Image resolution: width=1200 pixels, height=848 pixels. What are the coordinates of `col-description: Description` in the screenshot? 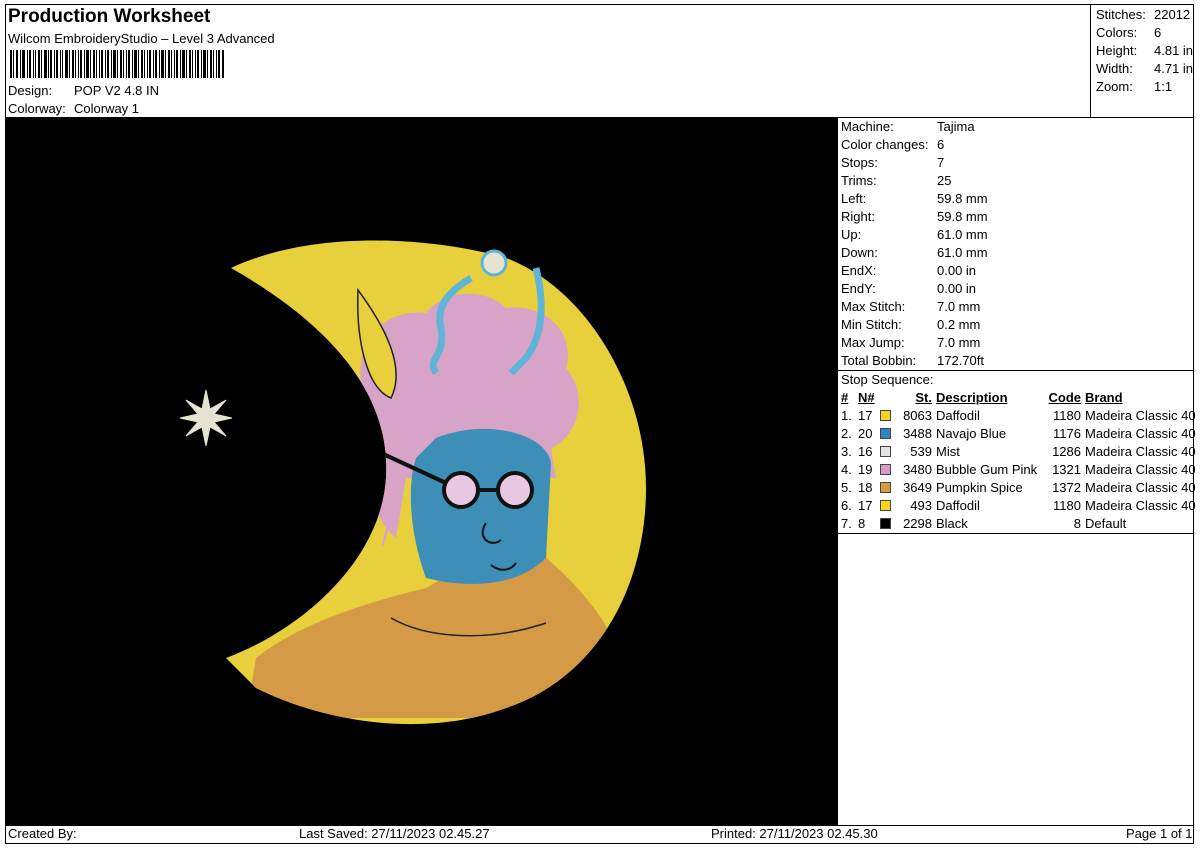 It's located at (972, 397).